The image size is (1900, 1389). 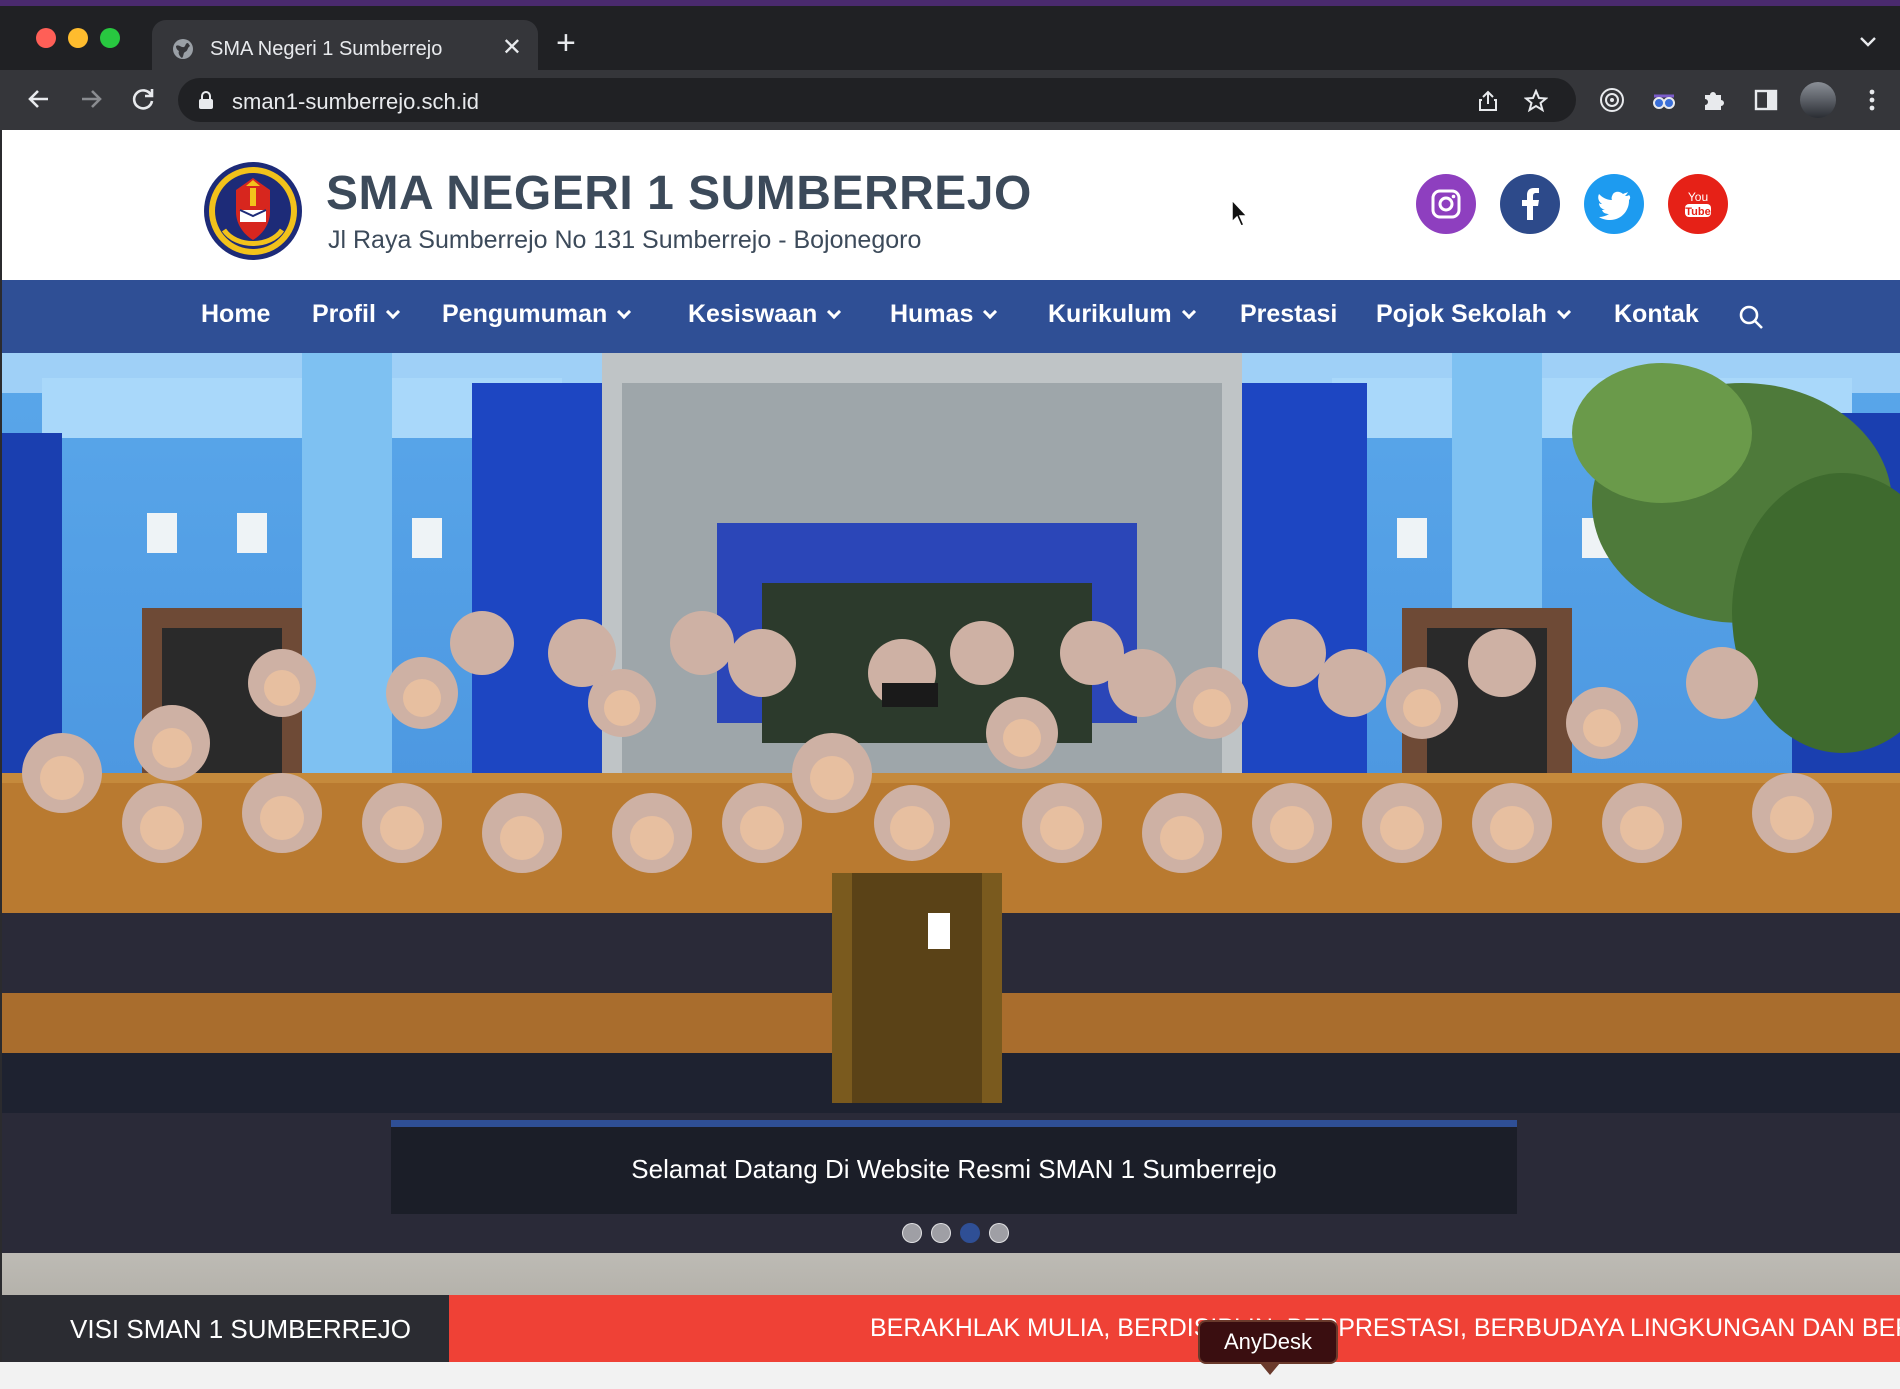 I want to click on youtube-link: You Tube, so click(x=1698, y=204).